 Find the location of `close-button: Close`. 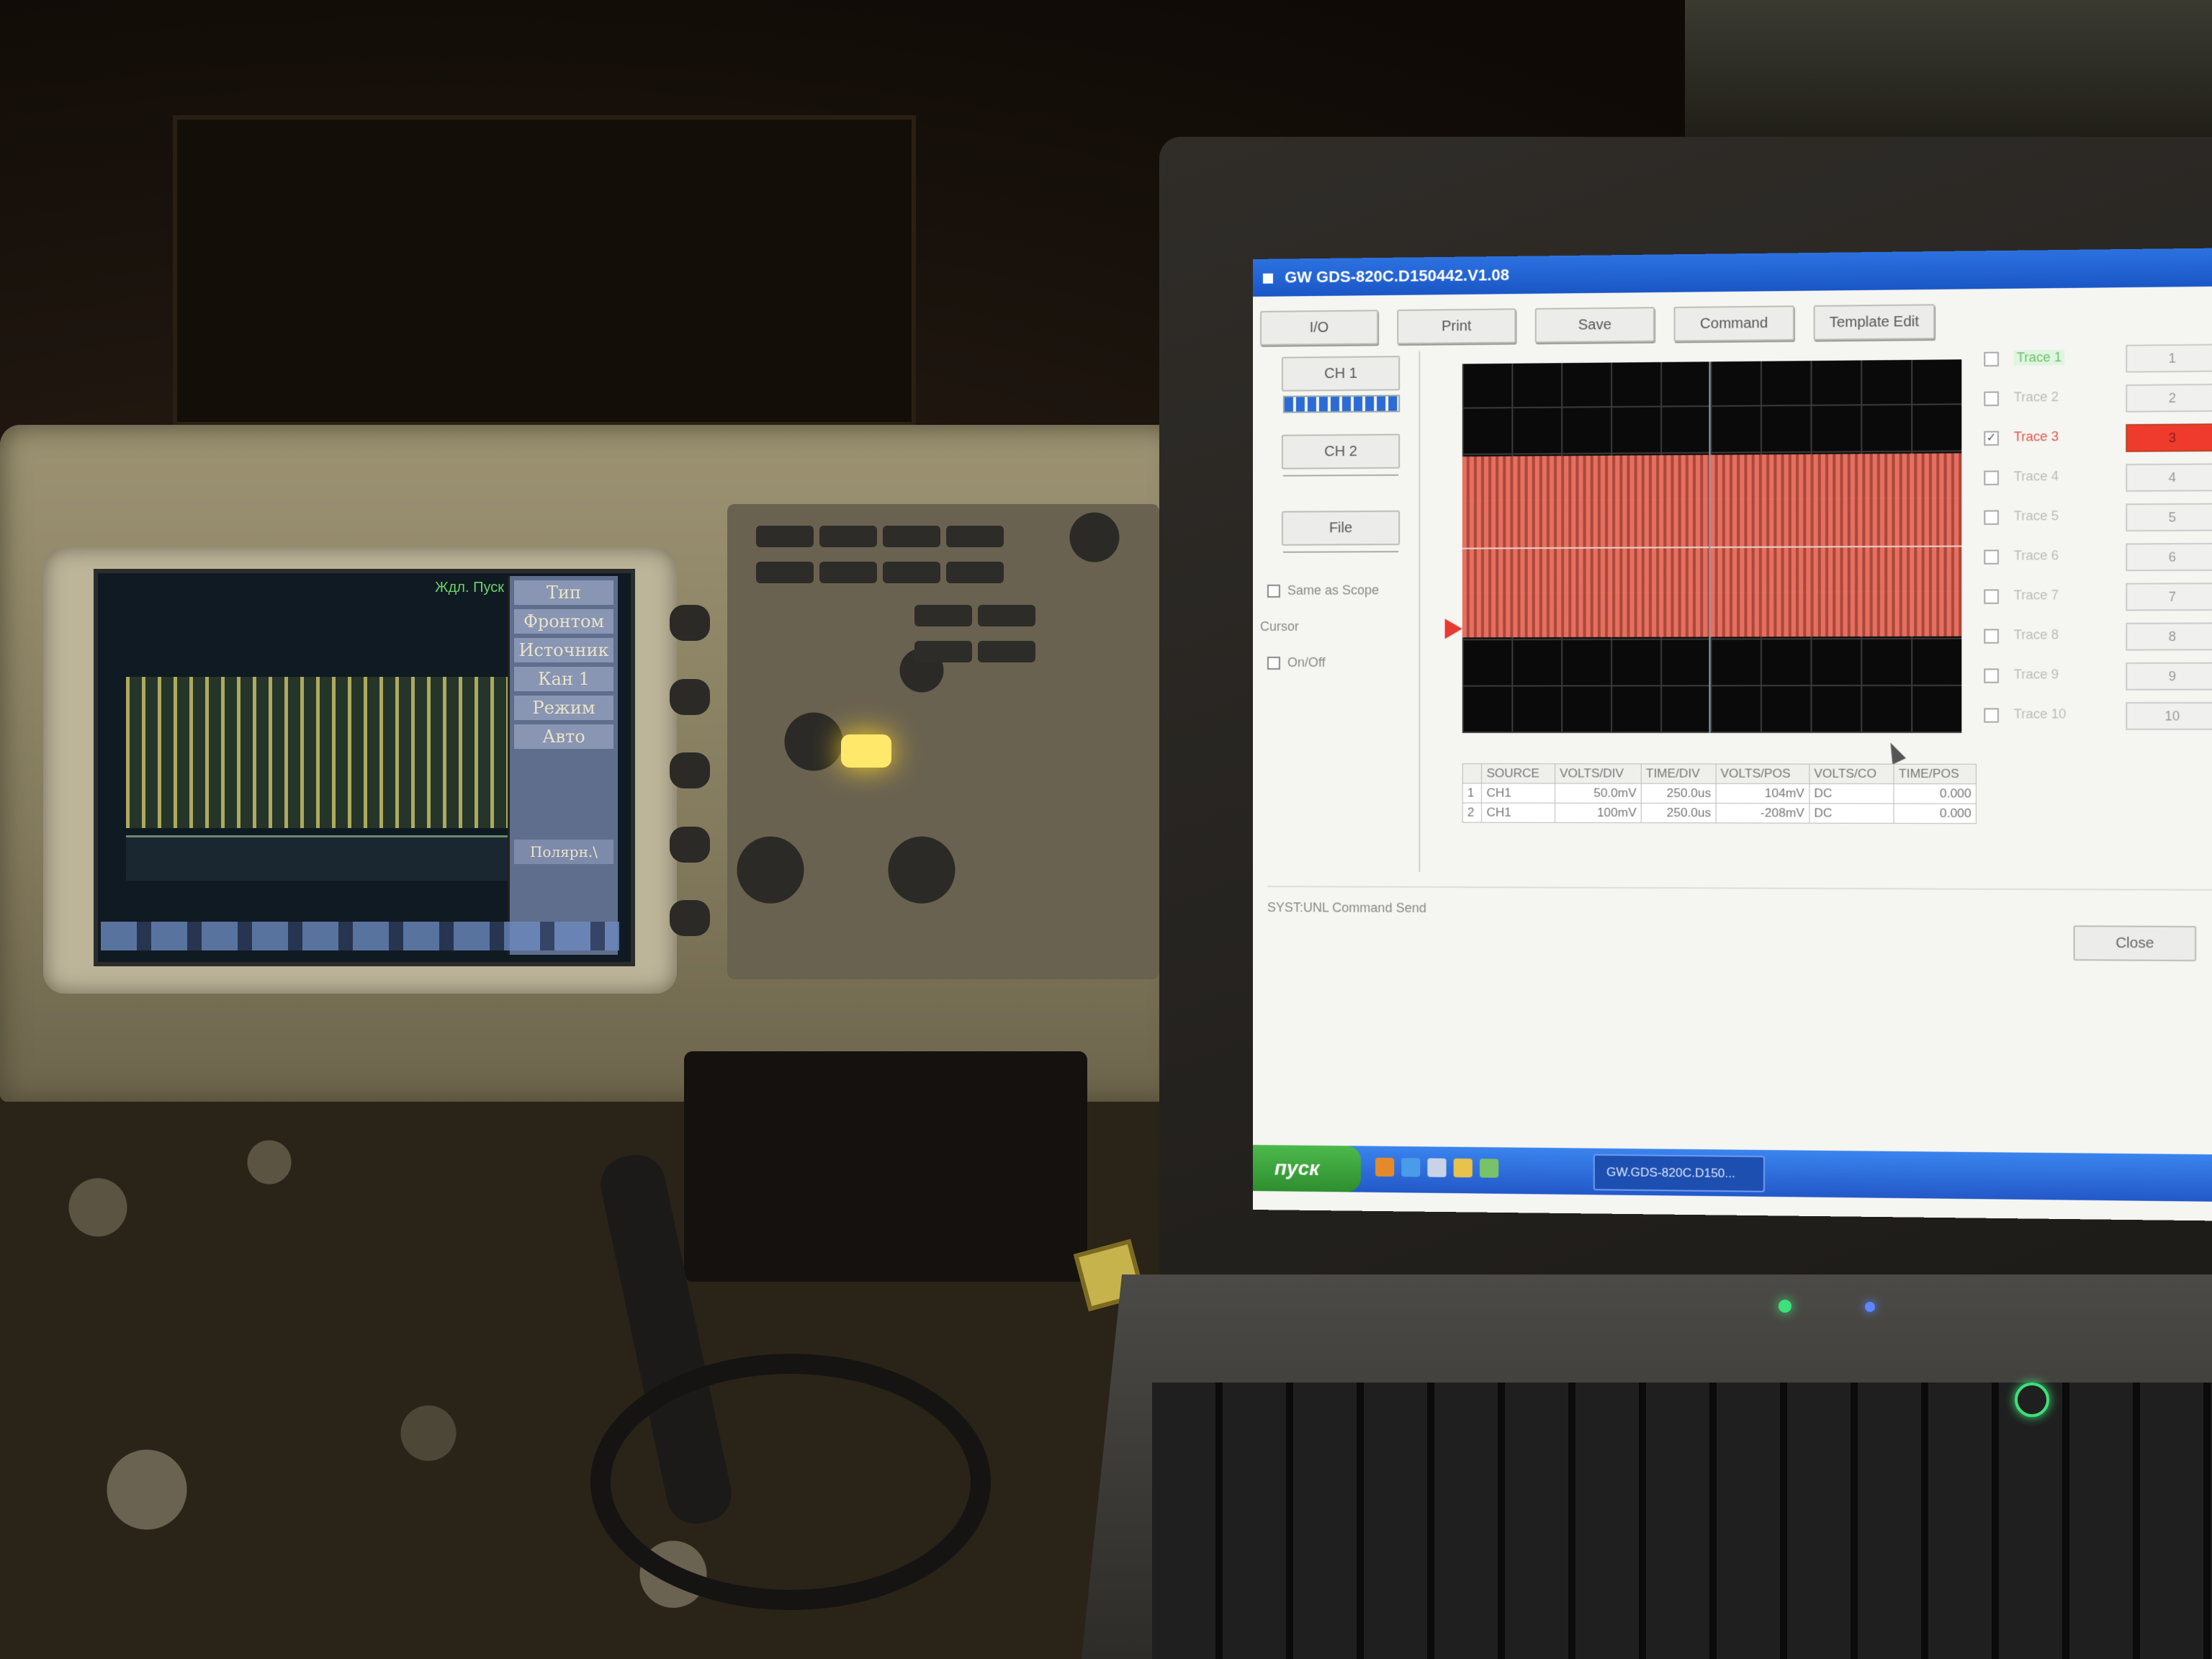

close-button: Close is located at coordinates (2135, 944).